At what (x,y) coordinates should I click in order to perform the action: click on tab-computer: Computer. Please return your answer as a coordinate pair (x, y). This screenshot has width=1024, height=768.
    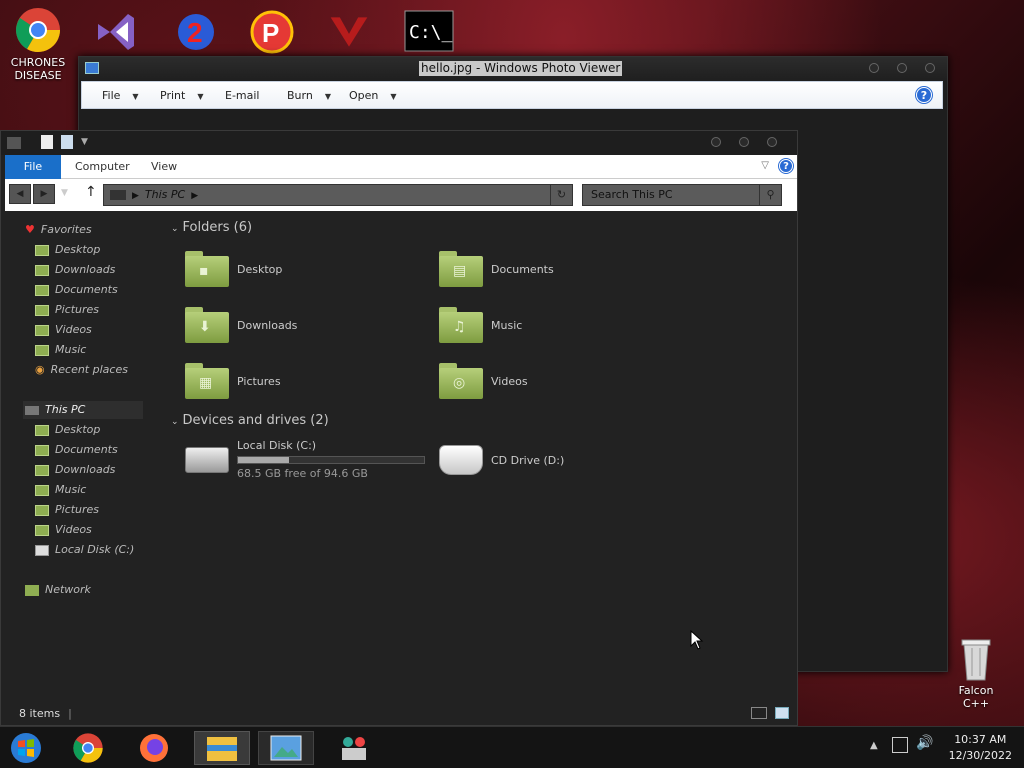
    Looking at the image, I should click on (102, 167).